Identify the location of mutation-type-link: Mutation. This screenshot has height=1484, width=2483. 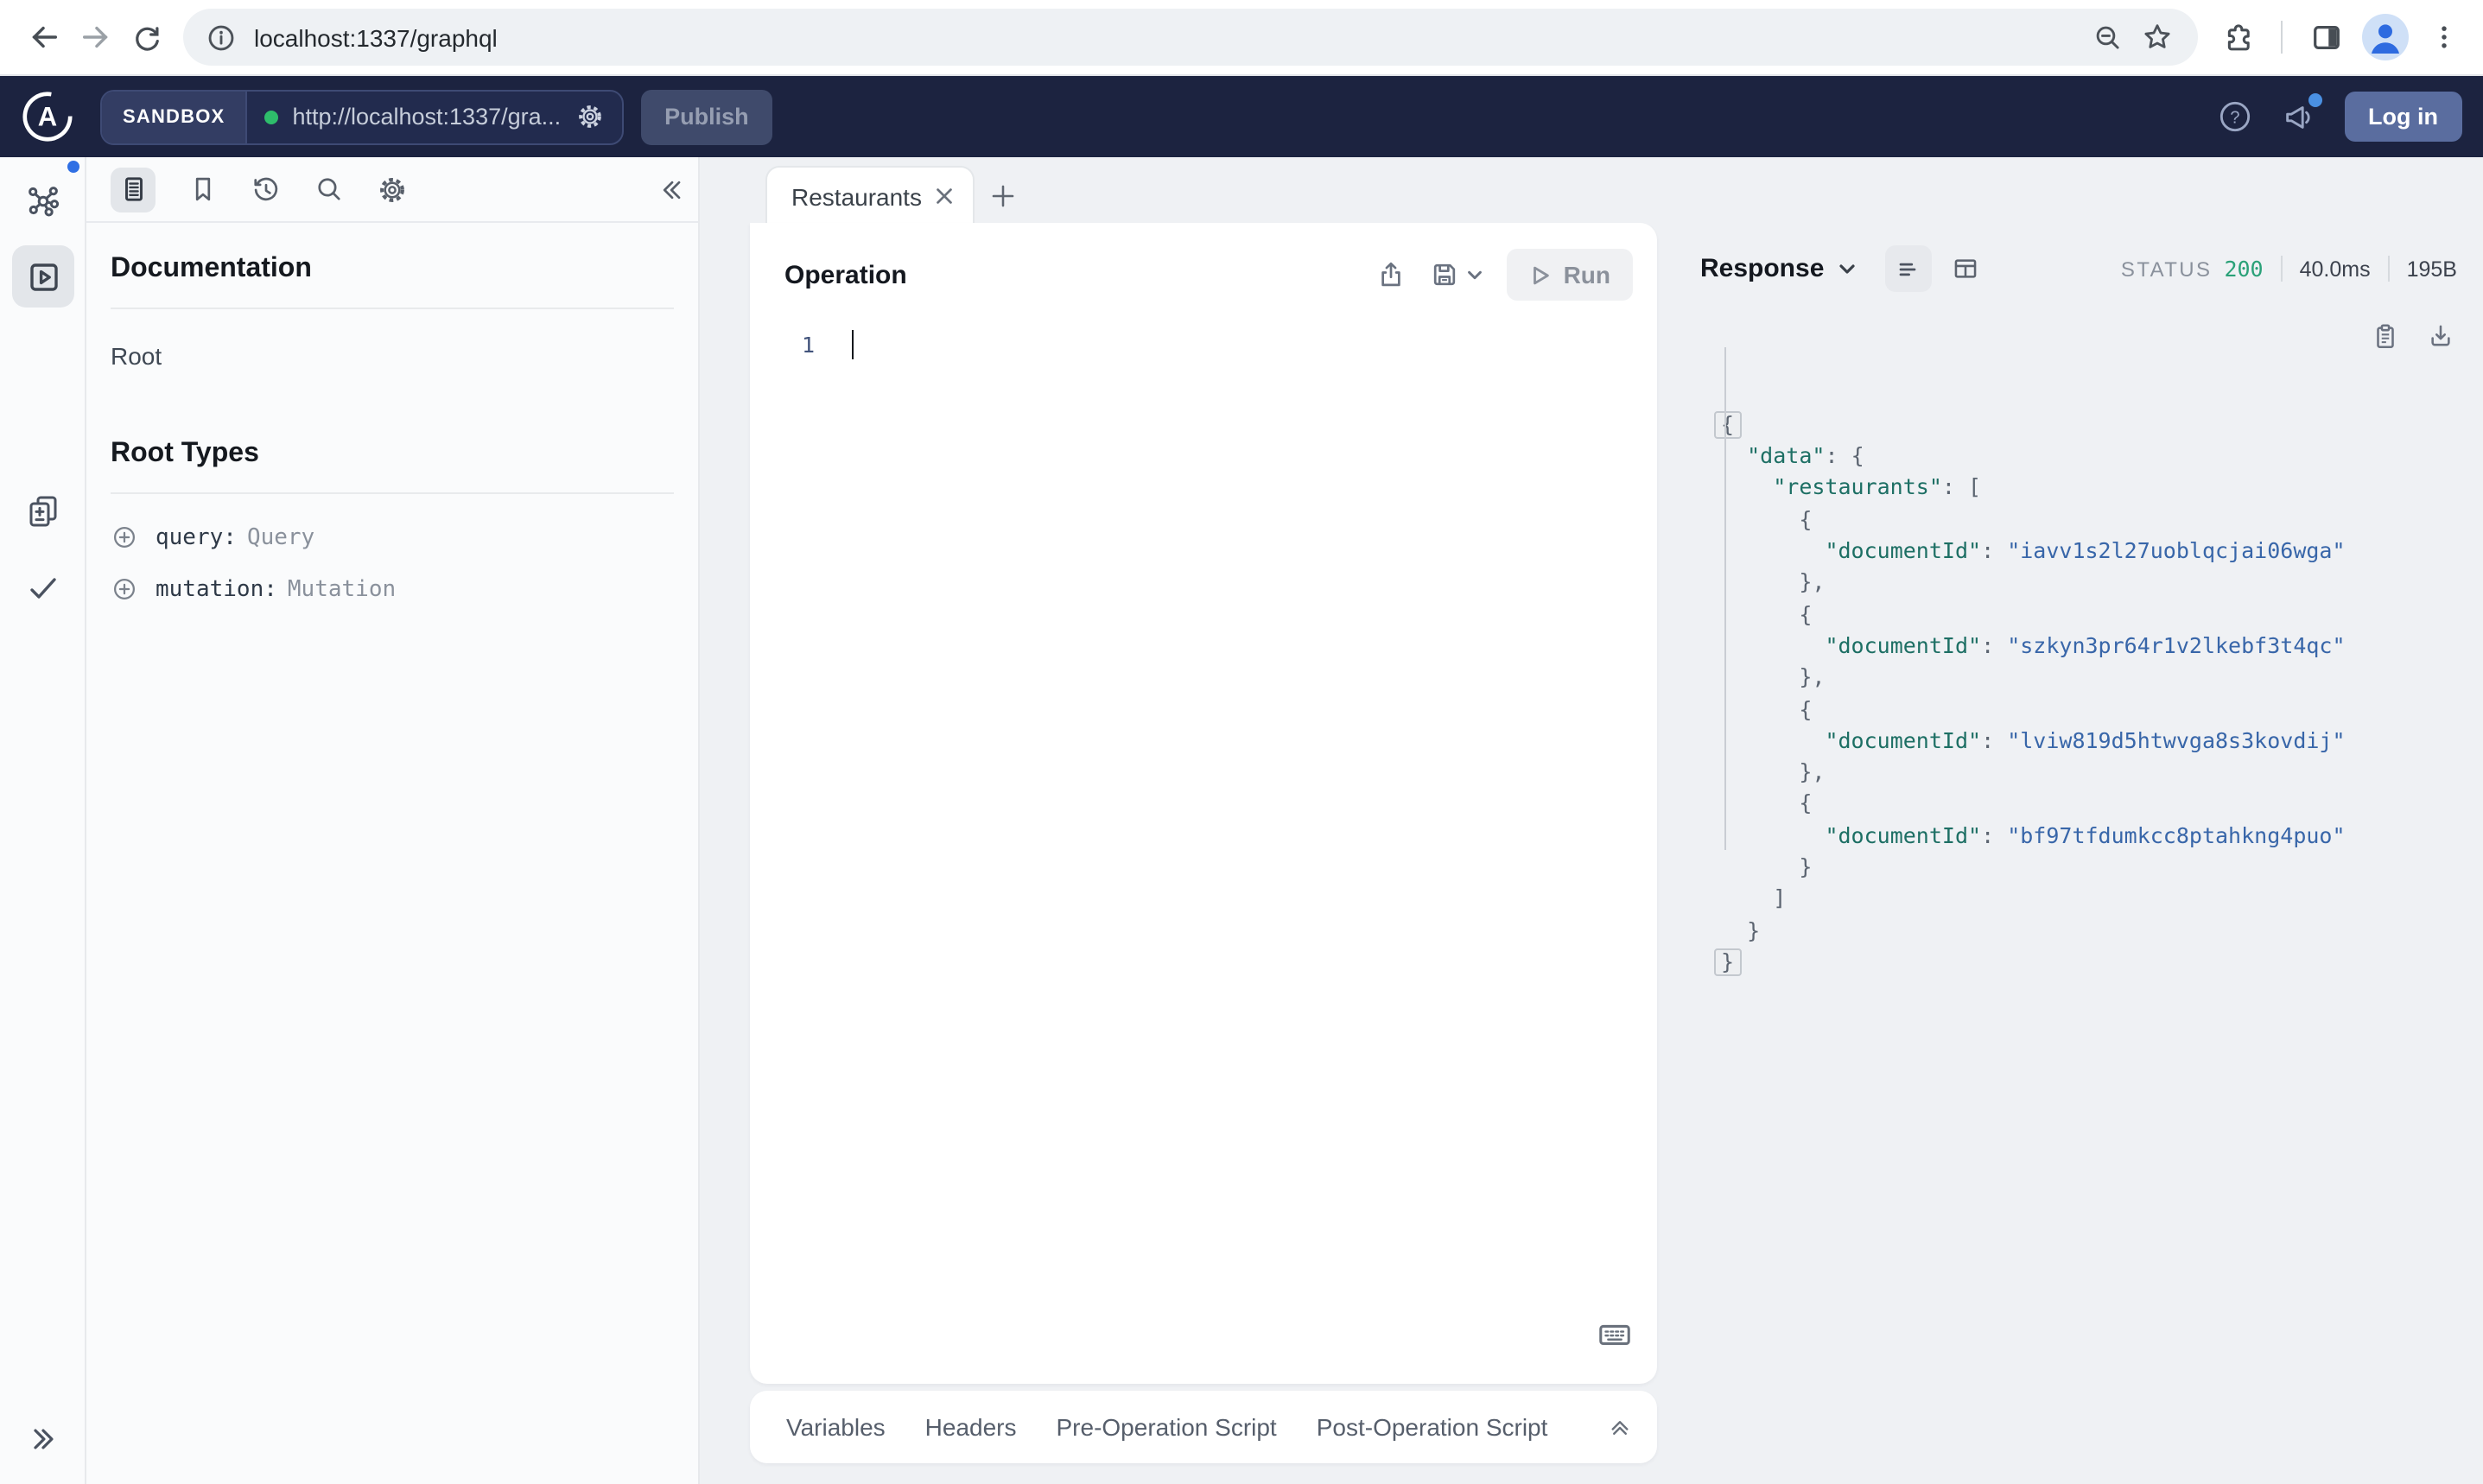
(342, 590).